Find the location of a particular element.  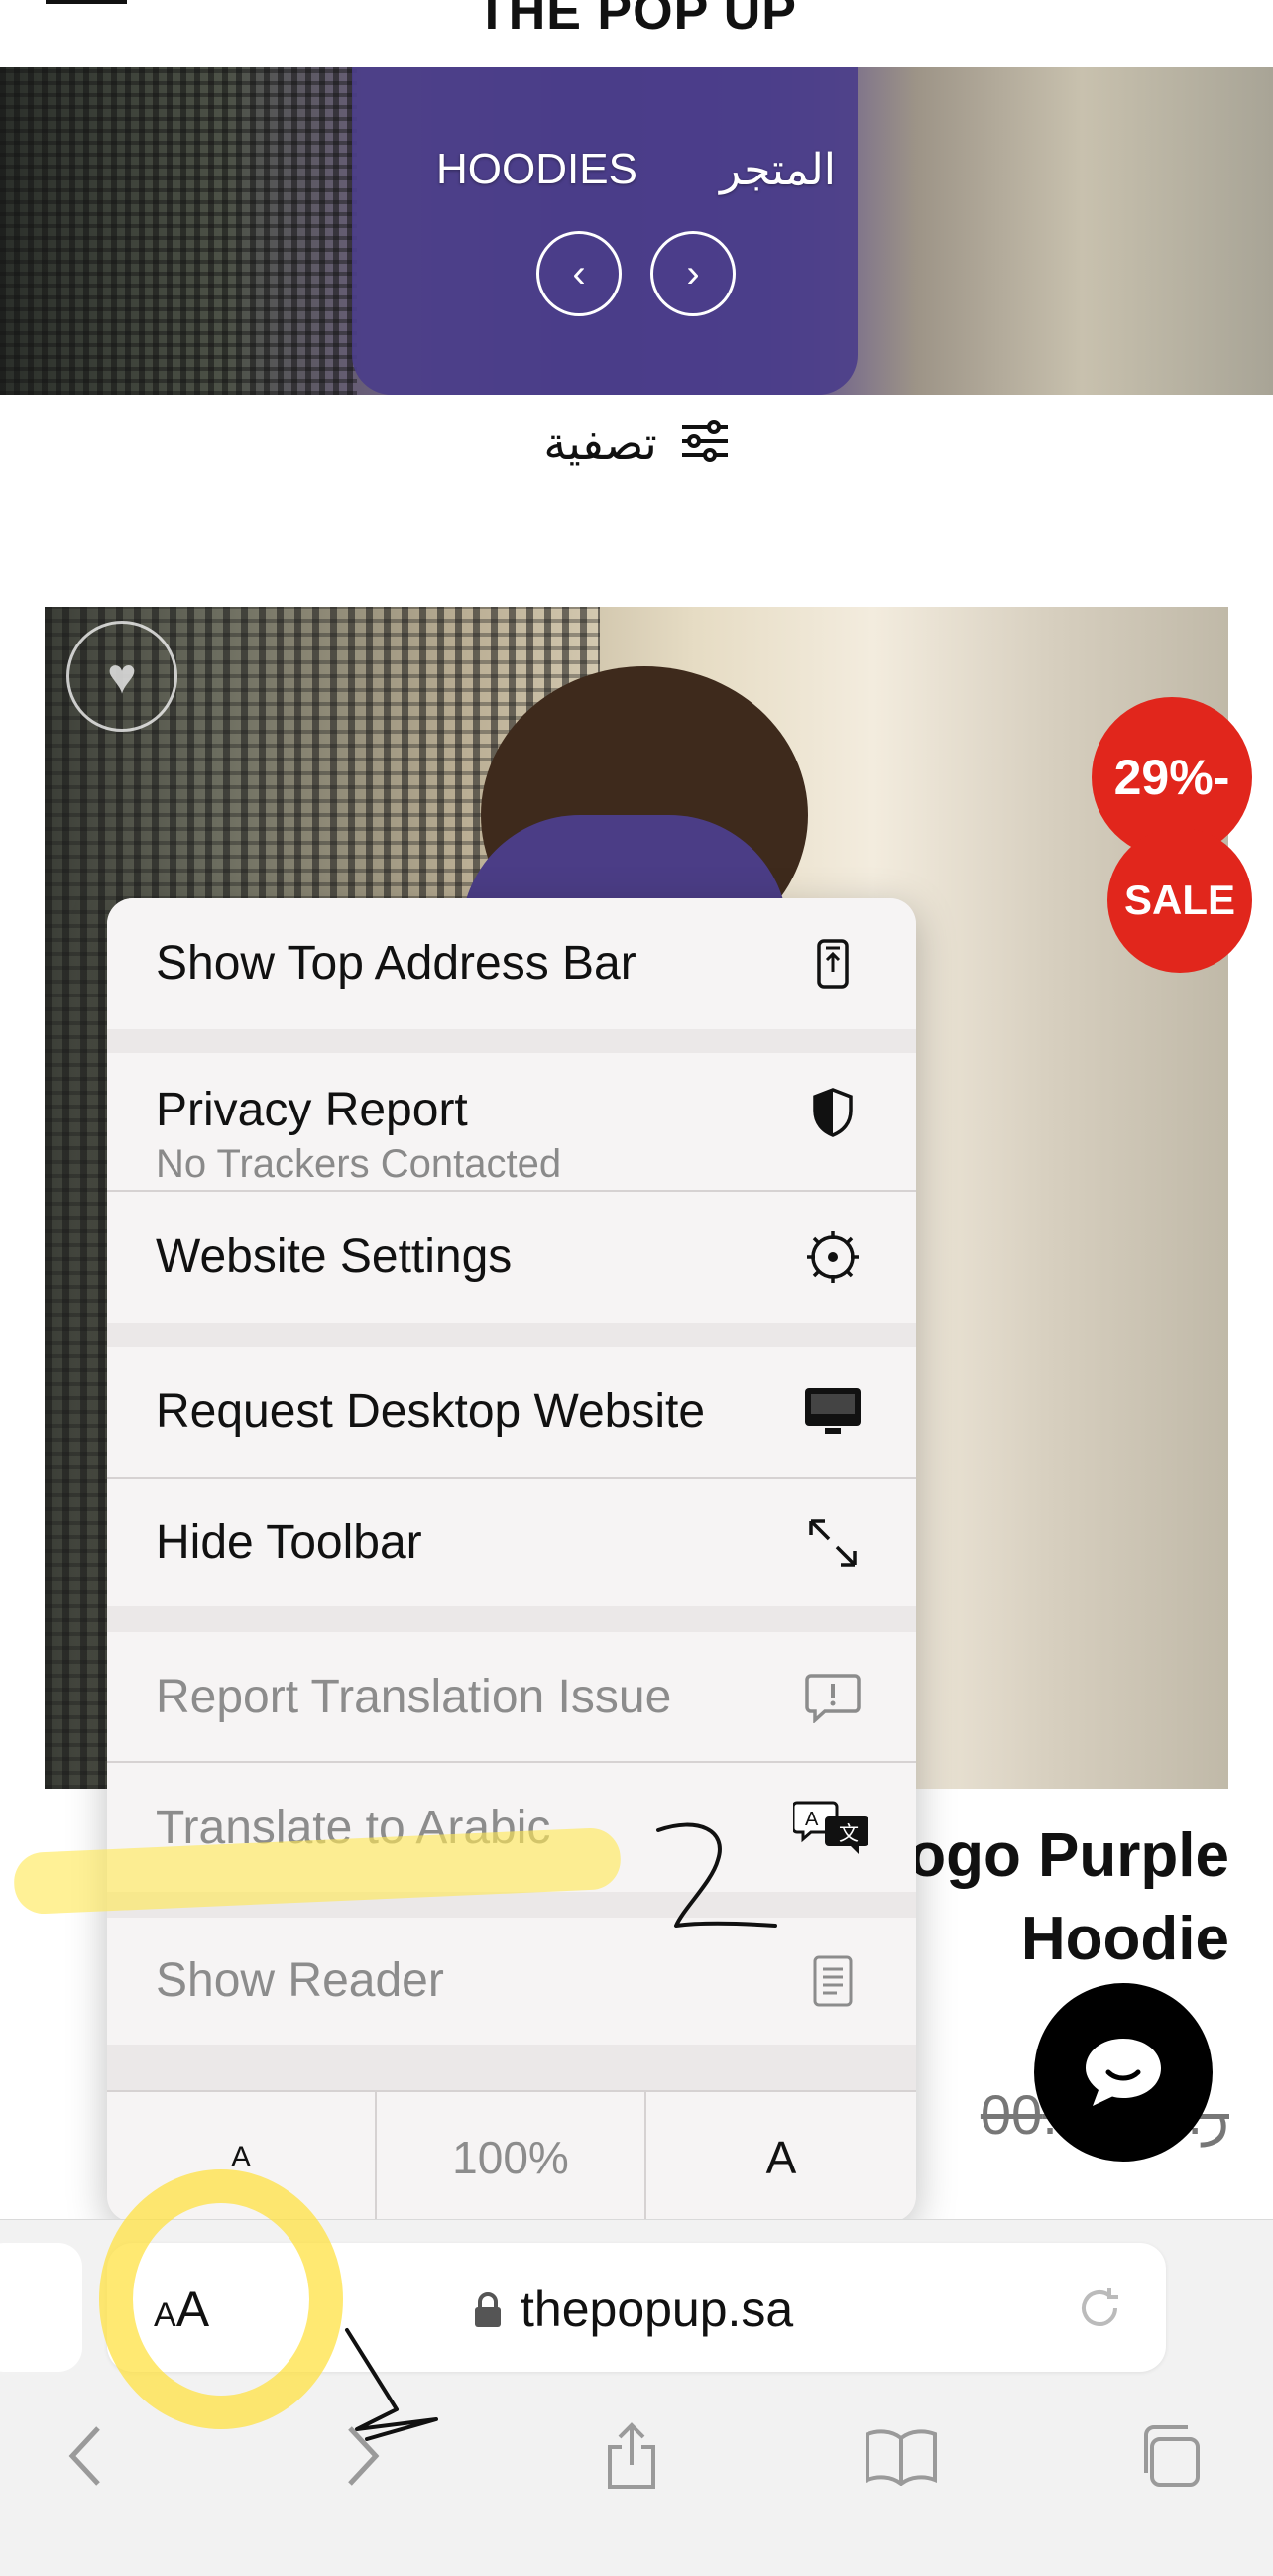

menu-item-show-reader: Show Reader is located at coordinates (511, 1981).